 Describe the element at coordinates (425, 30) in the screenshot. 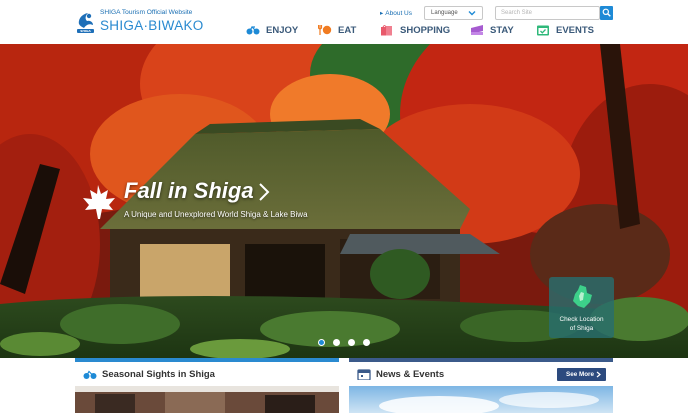

I see `nav-shopping-label: SHOPPING` at that location.